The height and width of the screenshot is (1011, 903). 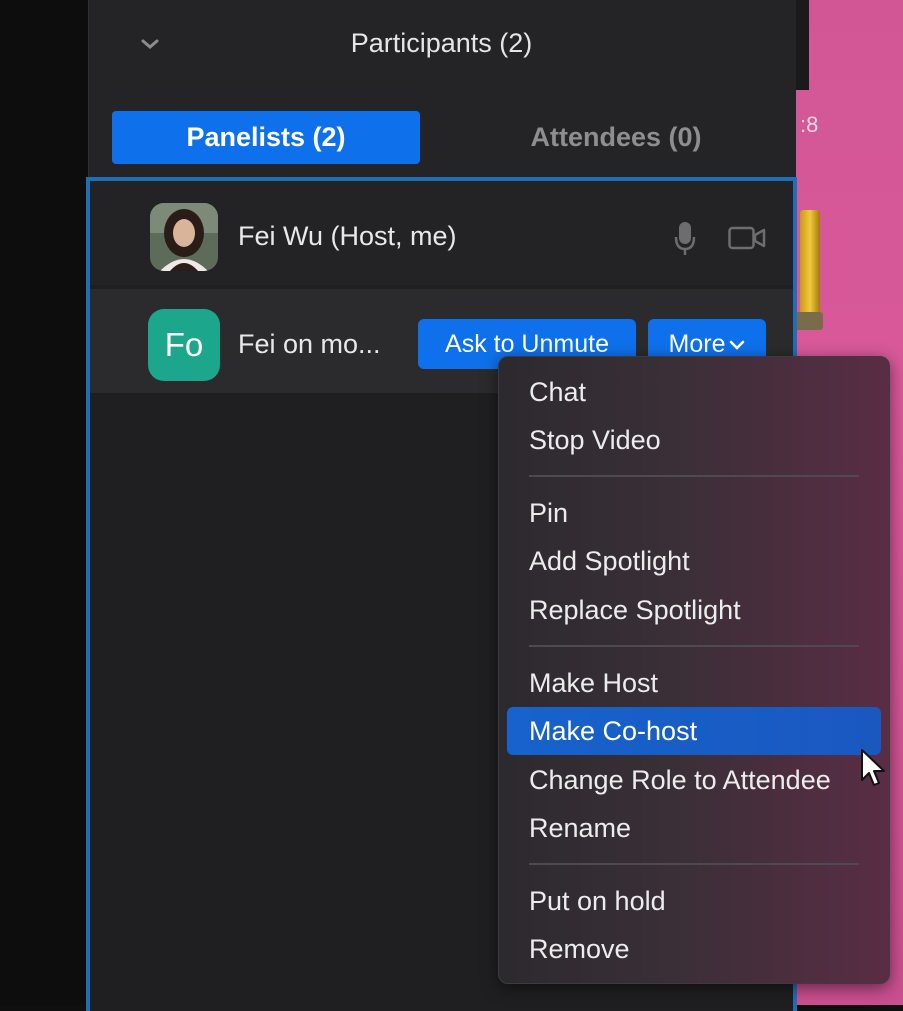 I want to click on tab-attendees: Attendees (0), so click(x=616, y=137).